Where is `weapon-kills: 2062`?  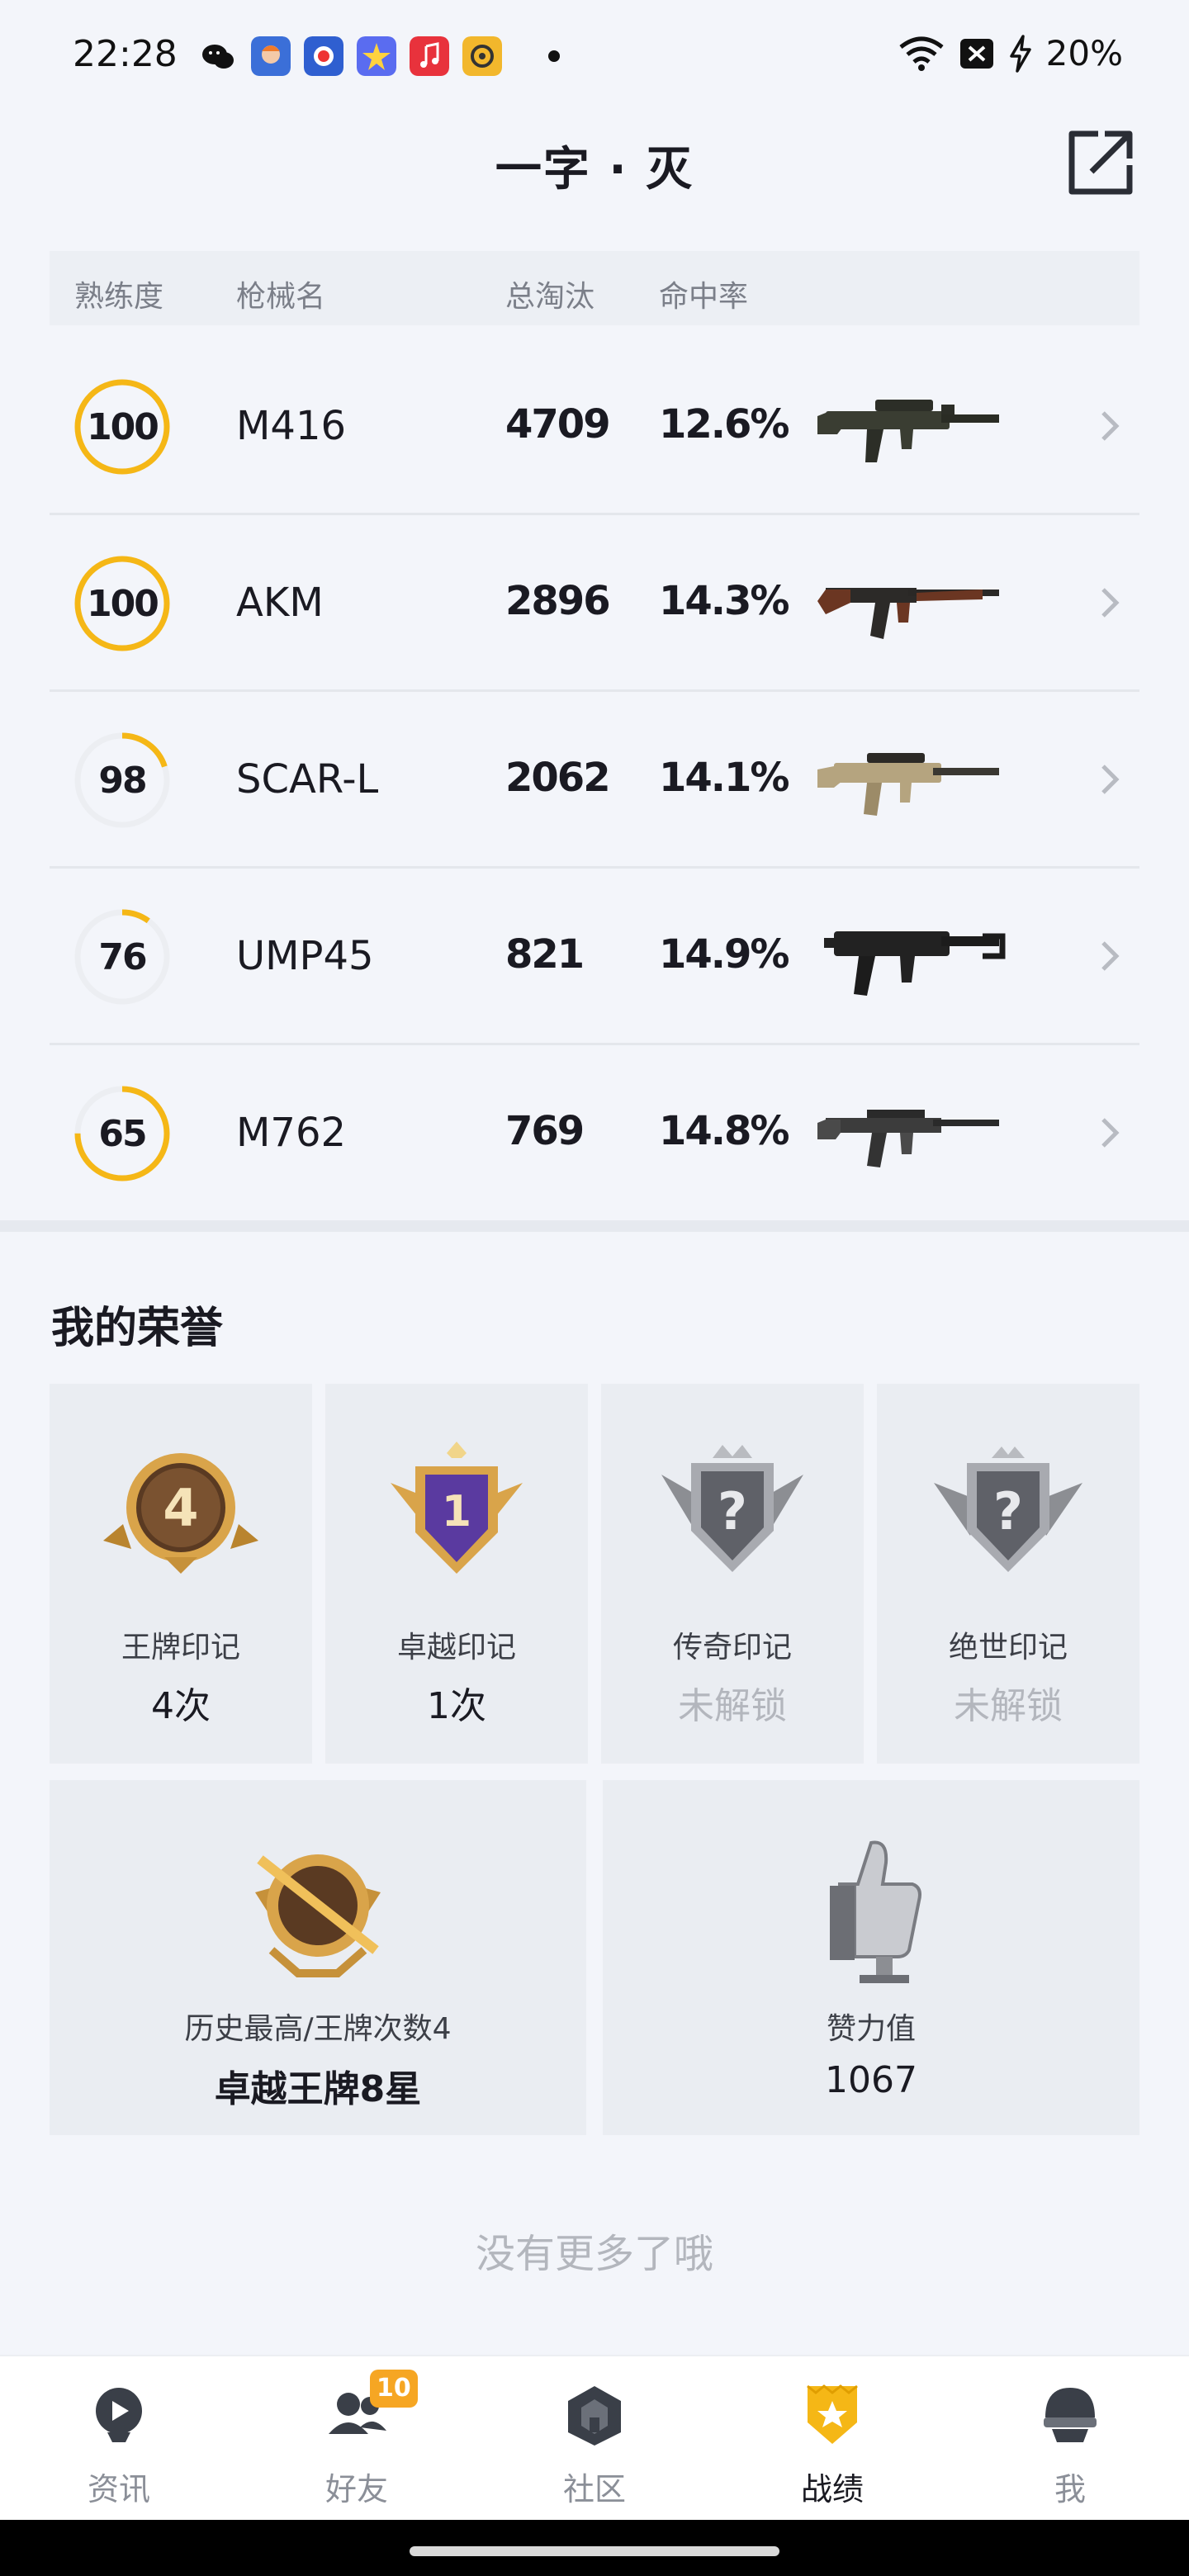 weapon-kills: 2062 is located at coordinates (558, 778).